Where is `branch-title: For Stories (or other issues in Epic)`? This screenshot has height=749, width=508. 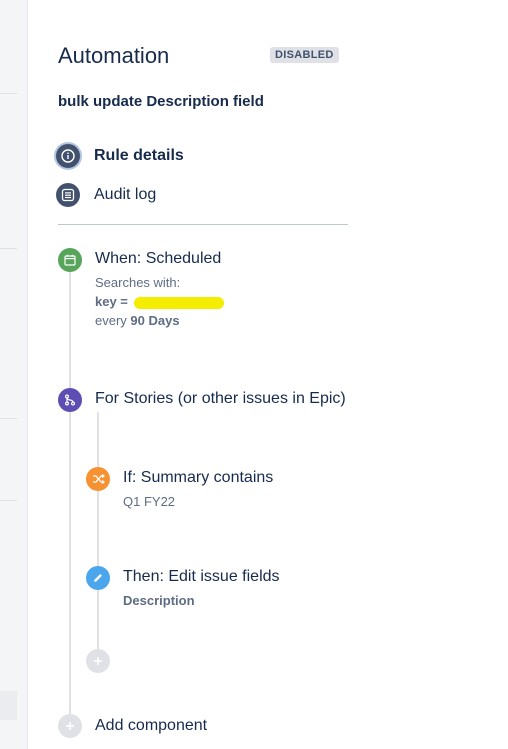
branch-title: For Stories (or other issues in Epic) is located at coordinates (220, 398).